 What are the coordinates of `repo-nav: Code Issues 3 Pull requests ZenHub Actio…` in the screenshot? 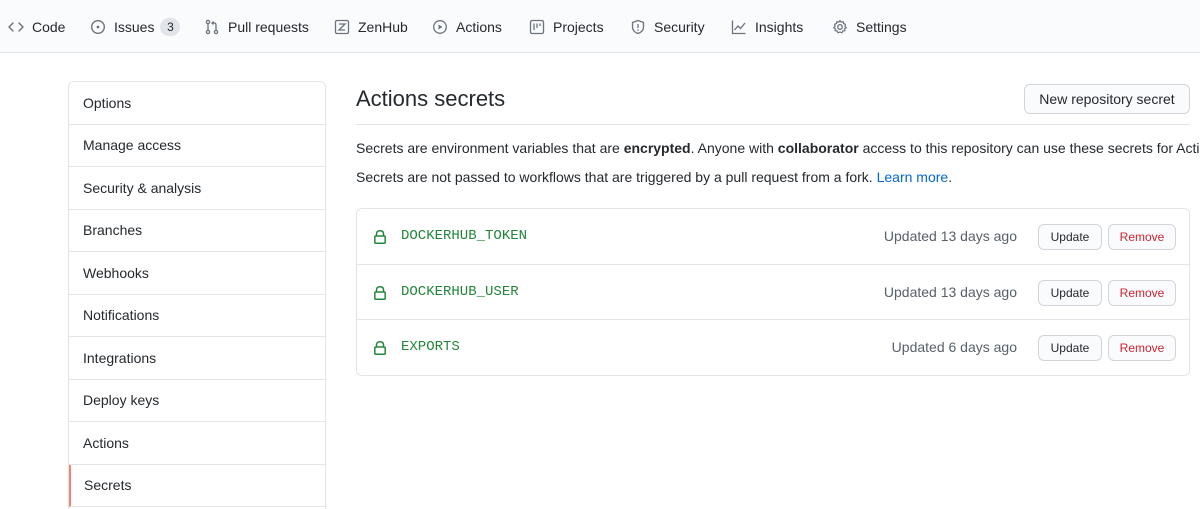 It's located at (600, 26).